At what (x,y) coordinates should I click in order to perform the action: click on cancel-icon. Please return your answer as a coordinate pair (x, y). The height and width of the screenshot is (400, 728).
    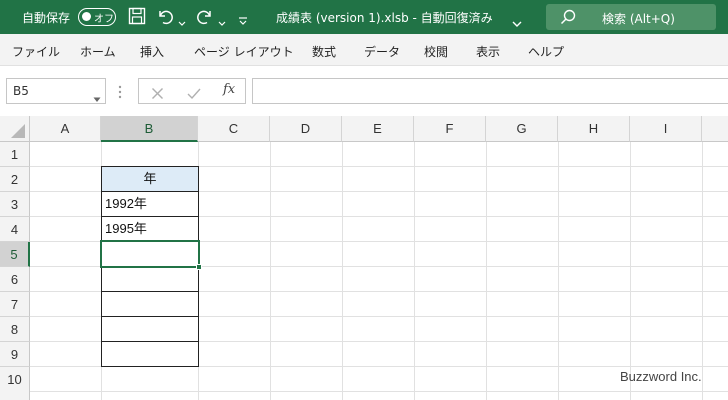
    Looking at the image, I should click on (157, 94).